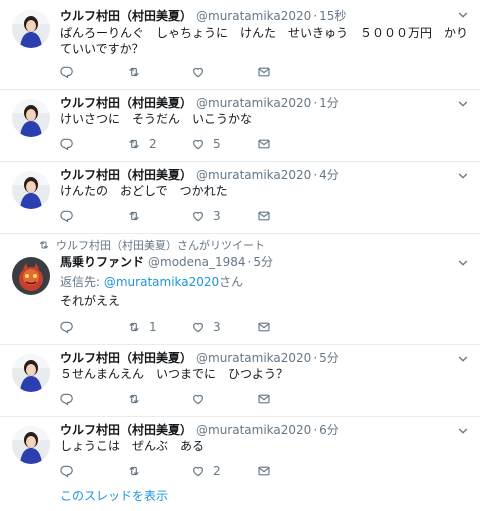  What do you see at coordinates (153, 144) in the screenshot?
I see `retweet-count: 2` at bounding box center [153, 144].